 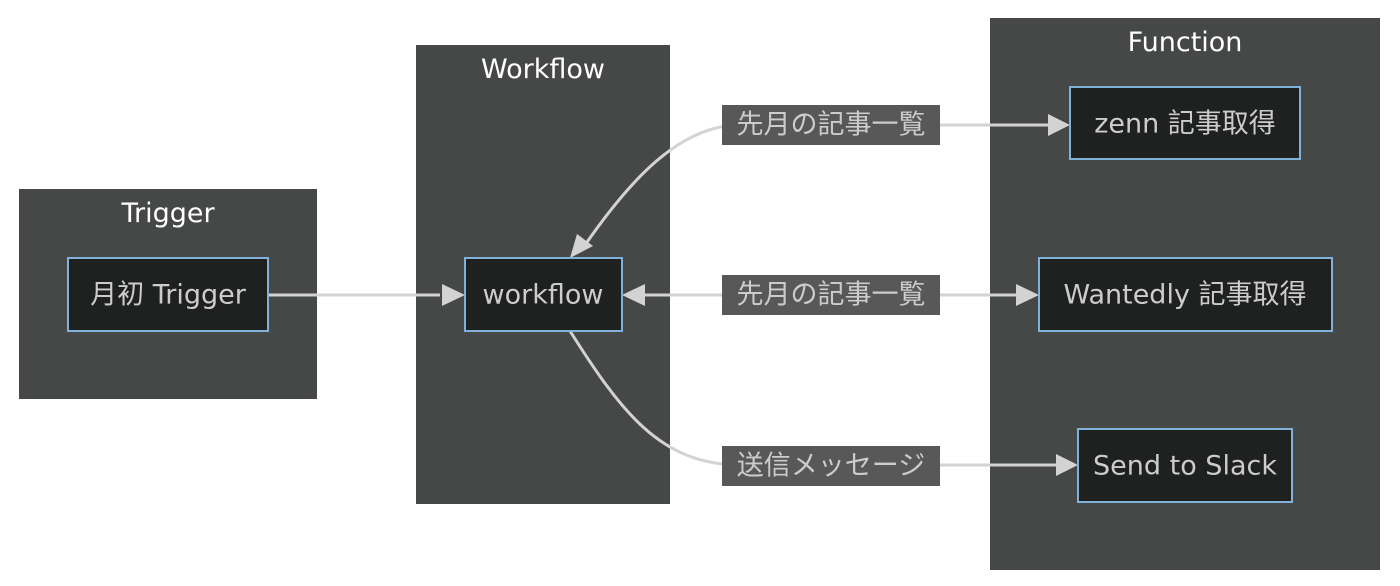 I want to click on svg-text: Send to Slack, so click(x=1185, y=466).